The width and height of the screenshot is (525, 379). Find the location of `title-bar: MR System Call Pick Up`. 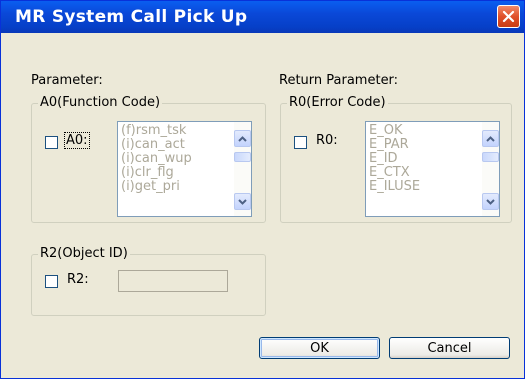

title-bar: MR System Call Pick Up is located at coordinates (262, 17).